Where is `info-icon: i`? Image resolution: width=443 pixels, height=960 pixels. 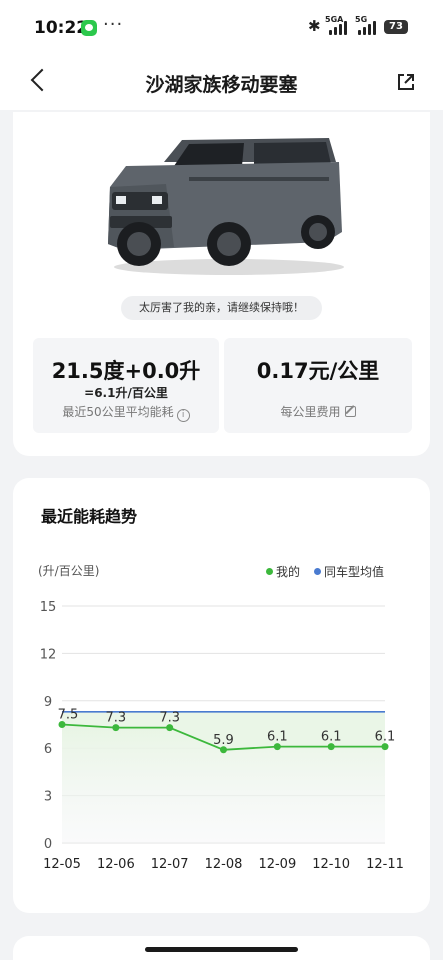 info-icon: i is located at coordinates (183, 415).